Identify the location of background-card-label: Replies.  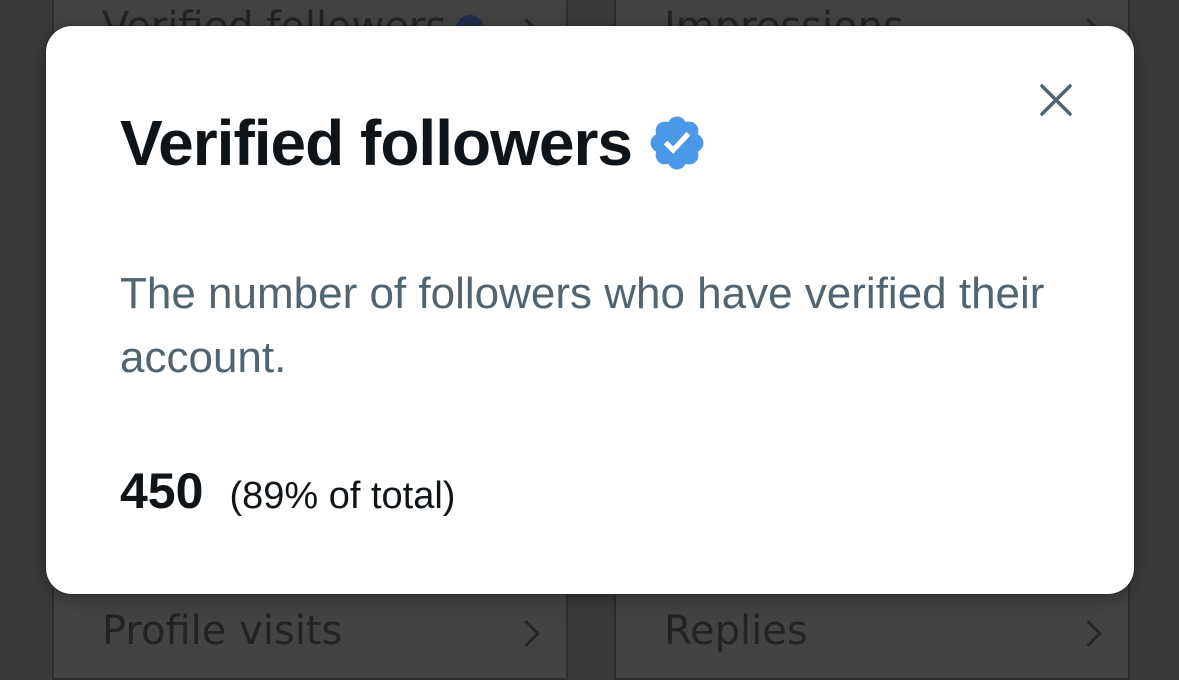
(736, 631).